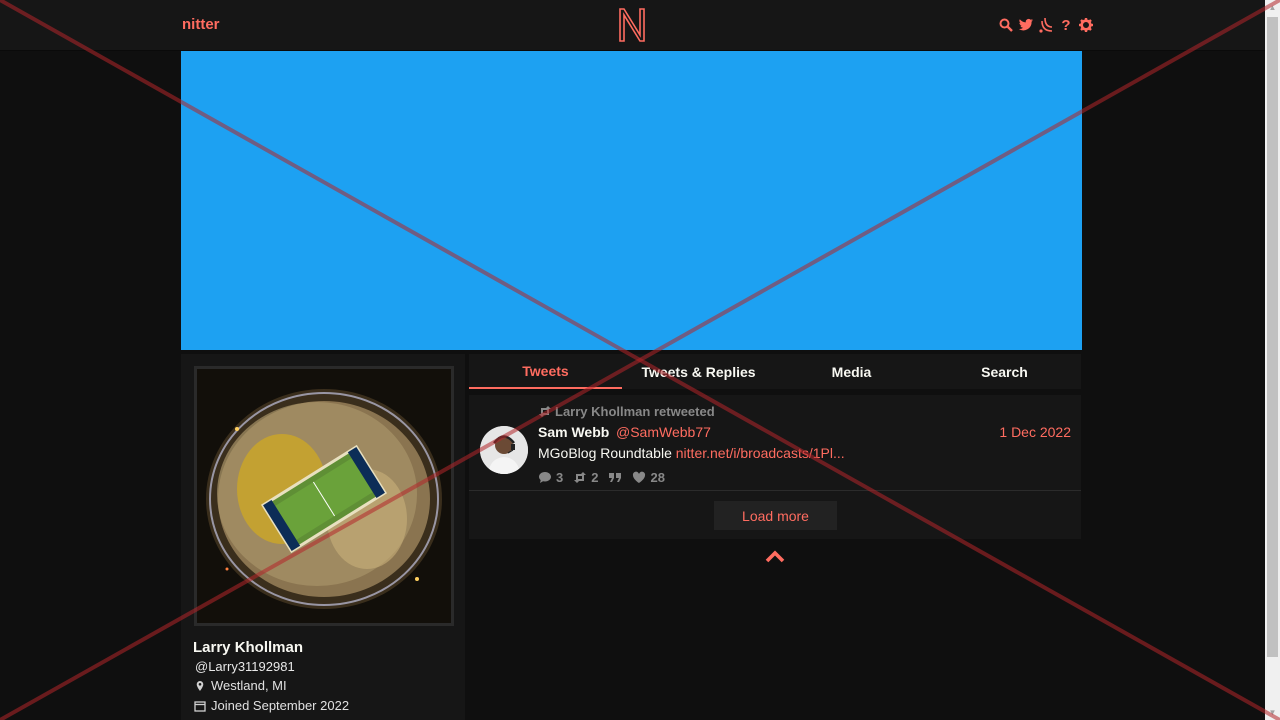  I want to click on scroll-to-top-chevron-icon, so click(775, 556).